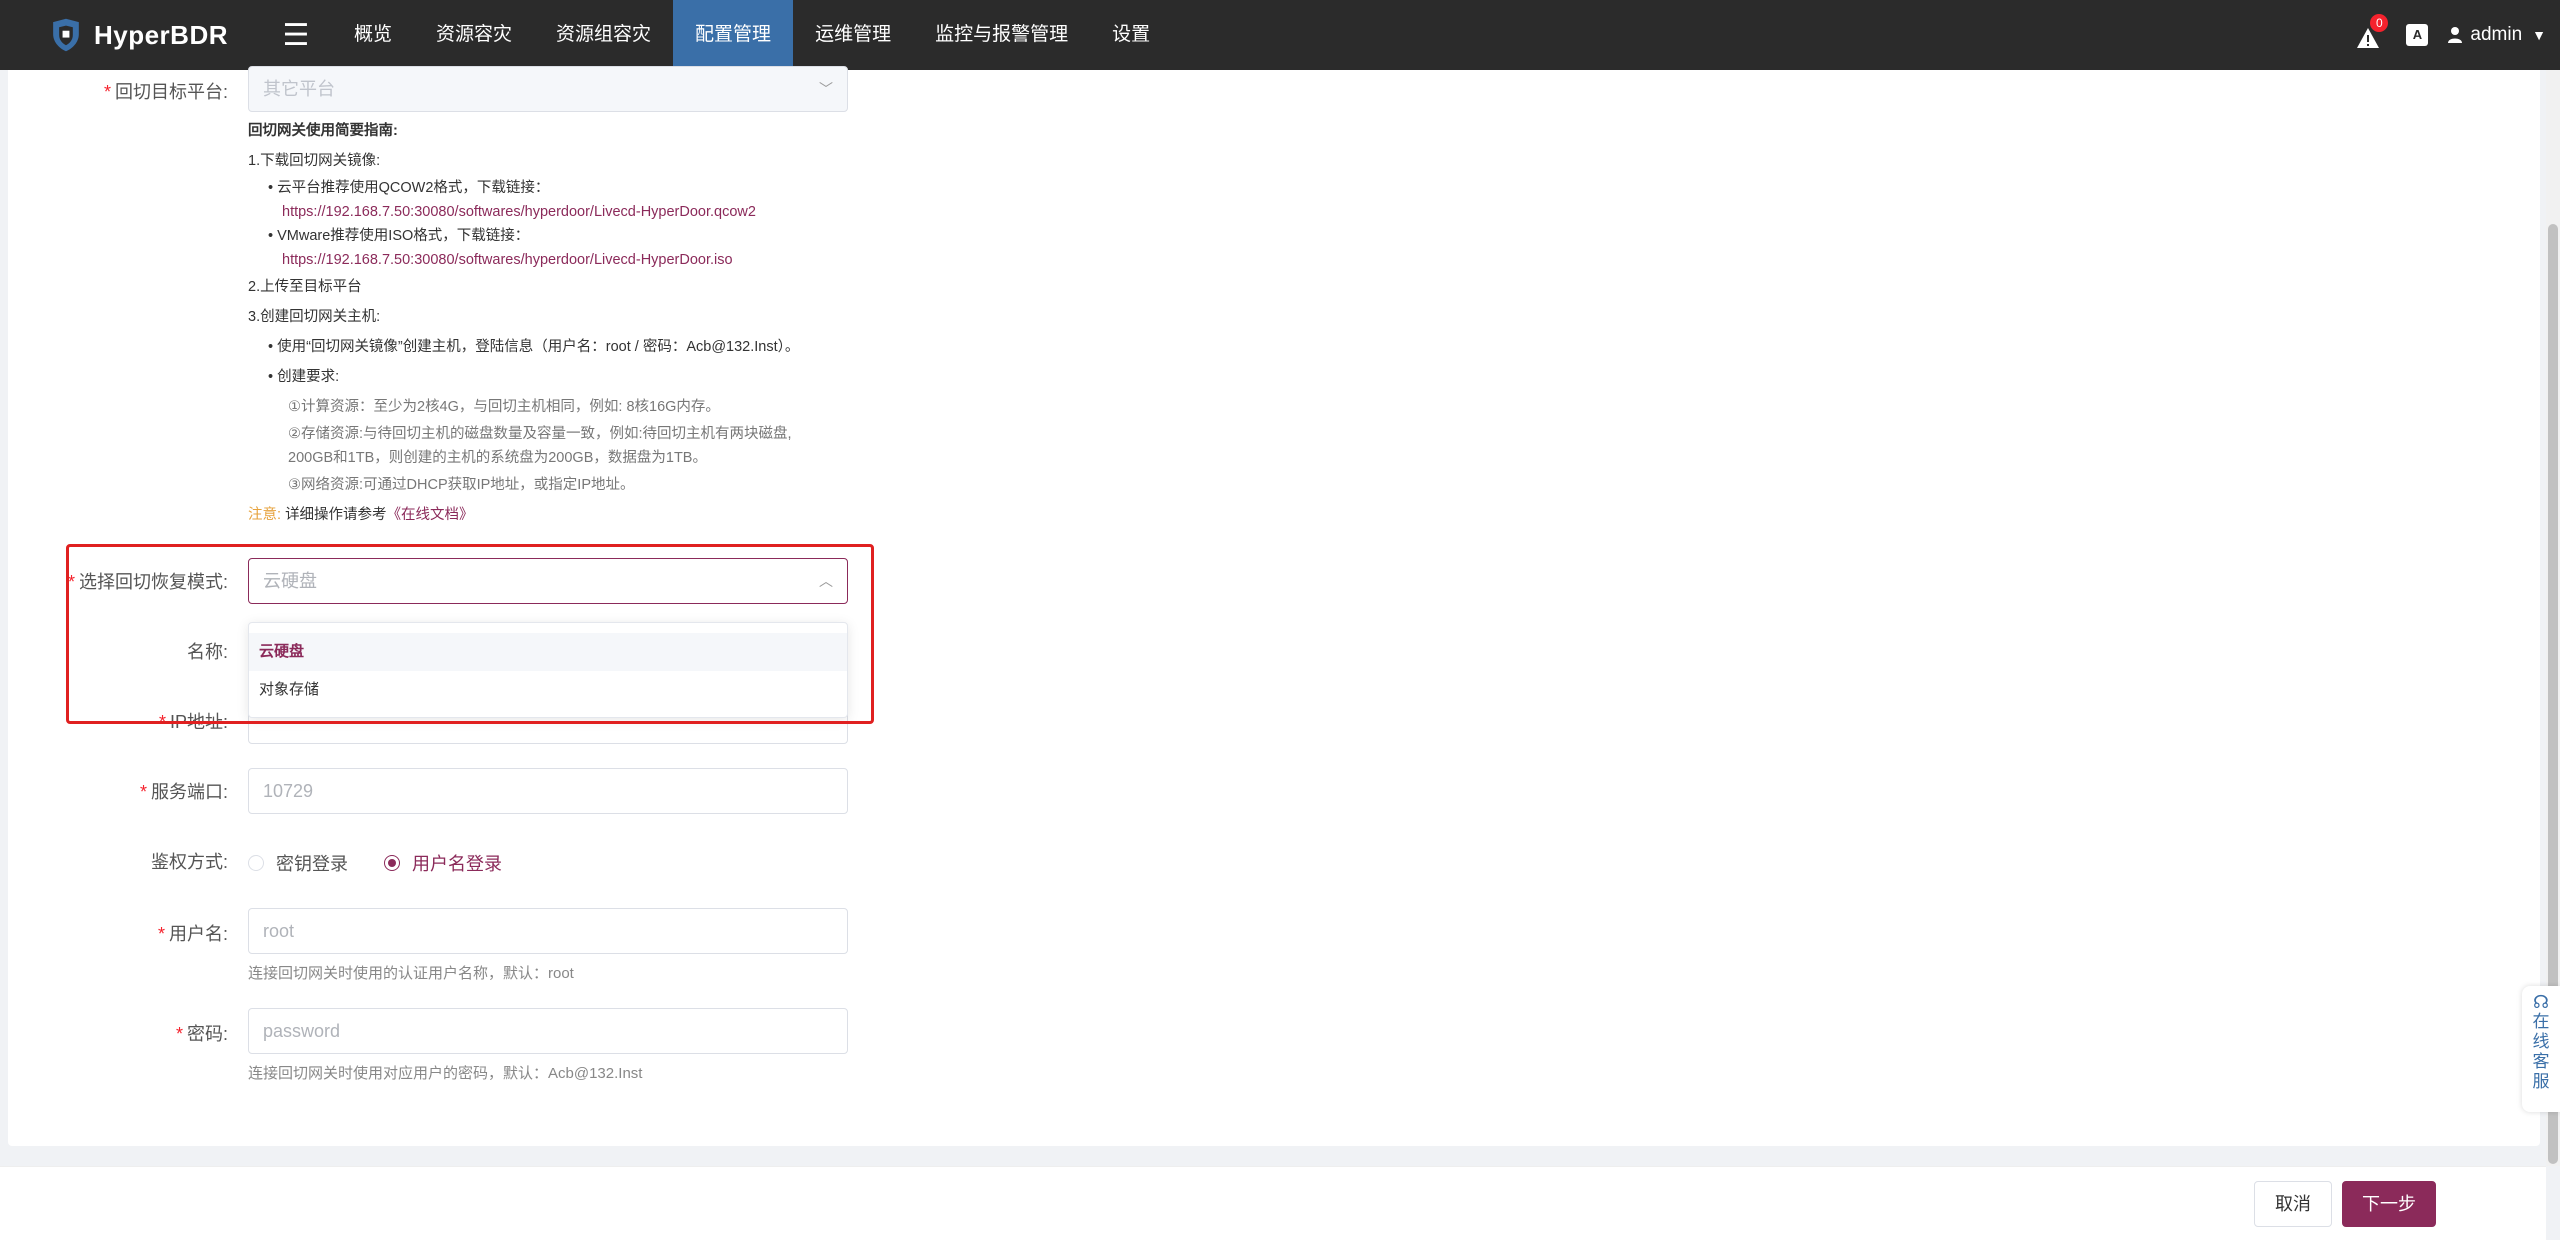 This screenshot has width=2560, height=1240. I want to click on cancel-button: 取消, so click(2293, 1204).